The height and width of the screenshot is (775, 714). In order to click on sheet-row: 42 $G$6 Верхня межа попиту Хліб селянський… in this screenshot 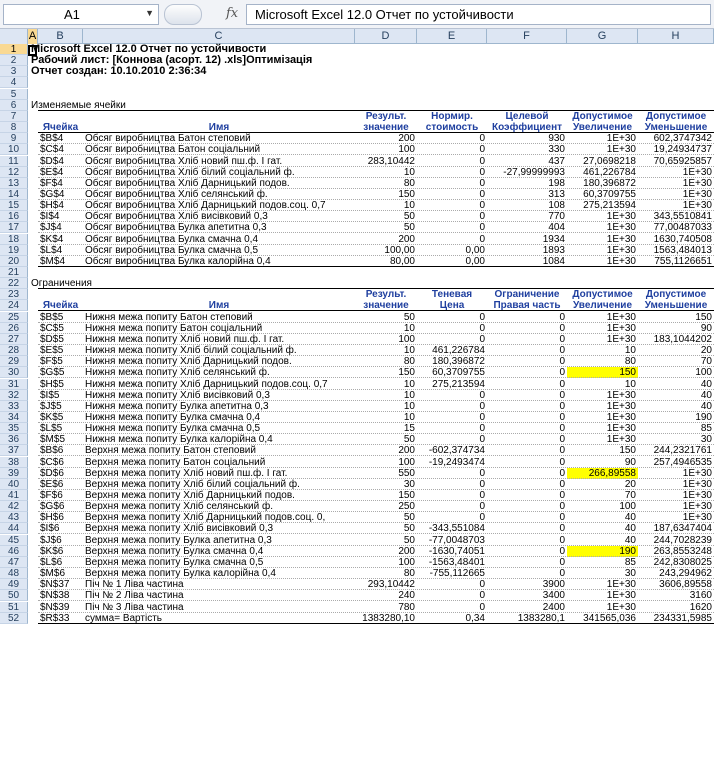, I will do `click(357, 507)`.